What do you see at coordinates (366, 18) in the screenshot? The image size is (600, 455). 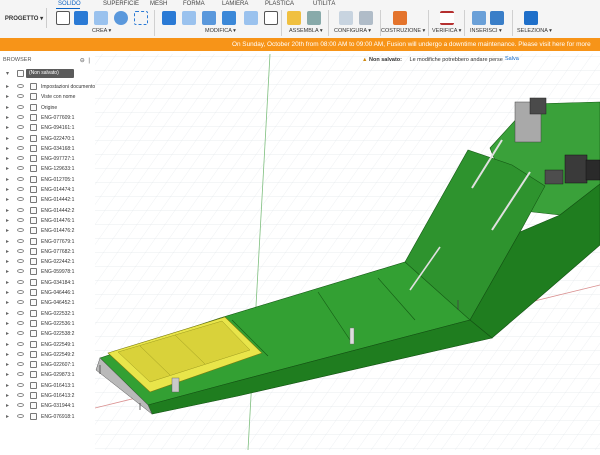 I see `parameters-icon` at bounding box center [366, 18].